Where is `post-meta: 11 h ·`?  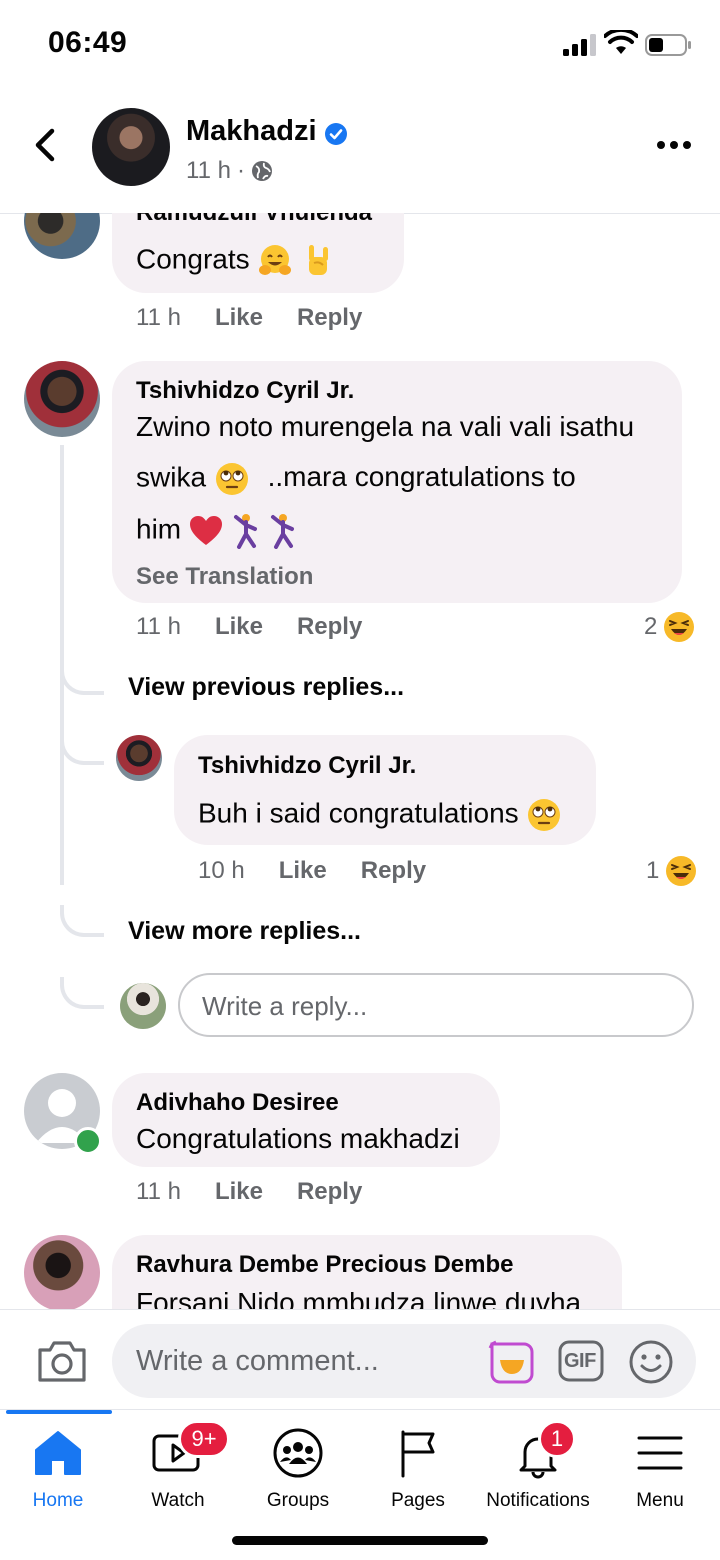 post-meta: 11 h · is located at coordinates (229, 171).